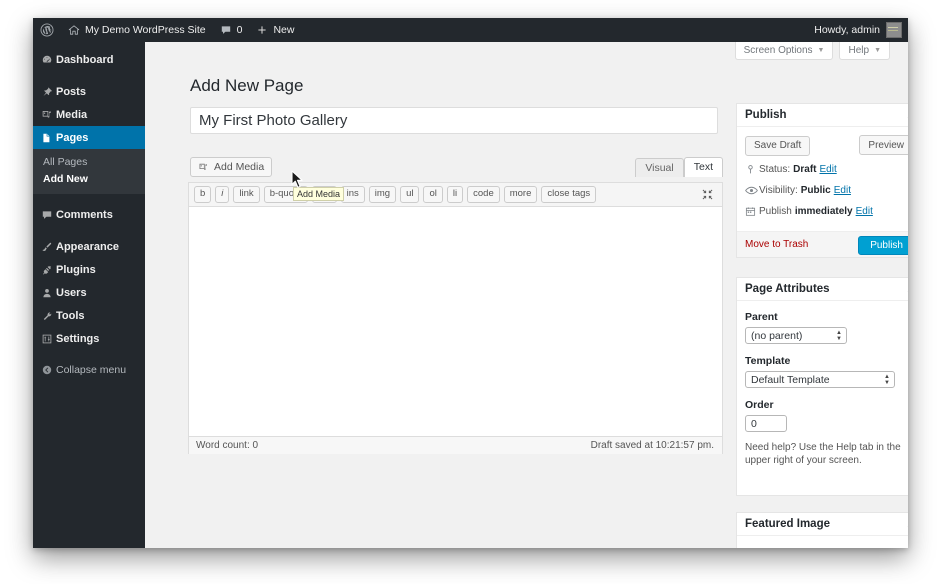 The width and height of the screenshot is (940, 584). Describe the element at coordinates (864, 51) in the screenshot. I see `help-tab: Help ▼` at that location.